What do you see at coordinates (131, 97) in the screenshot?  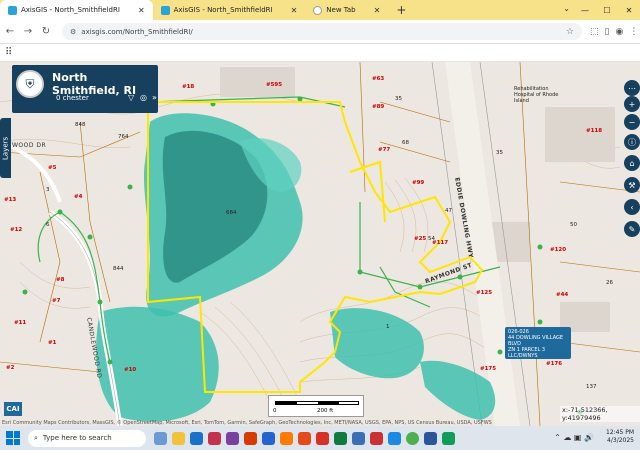 I see `filter-icon: ▽` at bounding box center [131, 97].